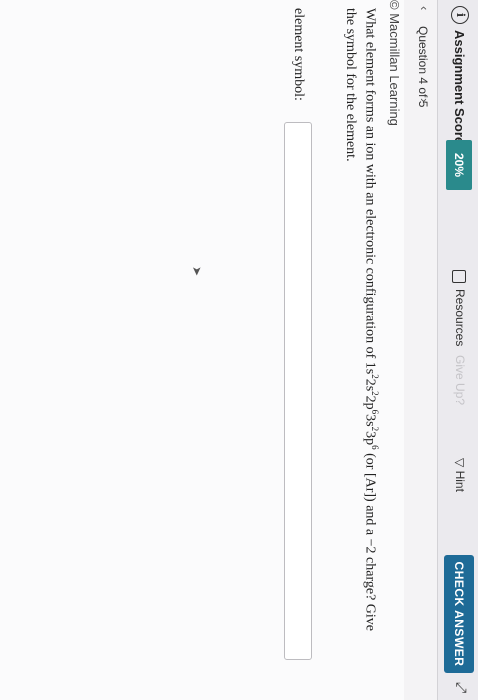 This screenshot has height=700, width=478. What do you see at coordinates (424, 8) in the screenshot?
I see `previous-question-icon: ‹` at bounding box center [424, 8].